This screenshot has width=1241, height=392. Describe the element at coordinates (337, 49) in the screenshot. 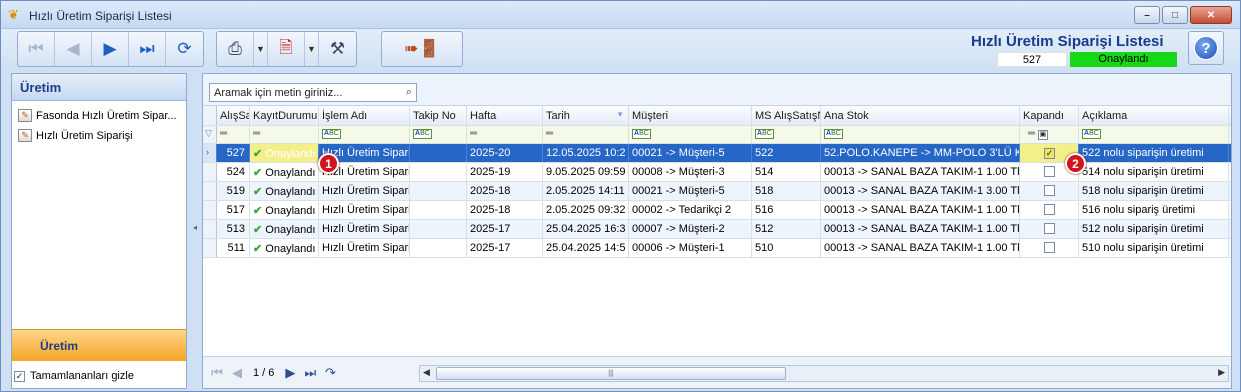

I see `settings-icon: ⚒` at that location.